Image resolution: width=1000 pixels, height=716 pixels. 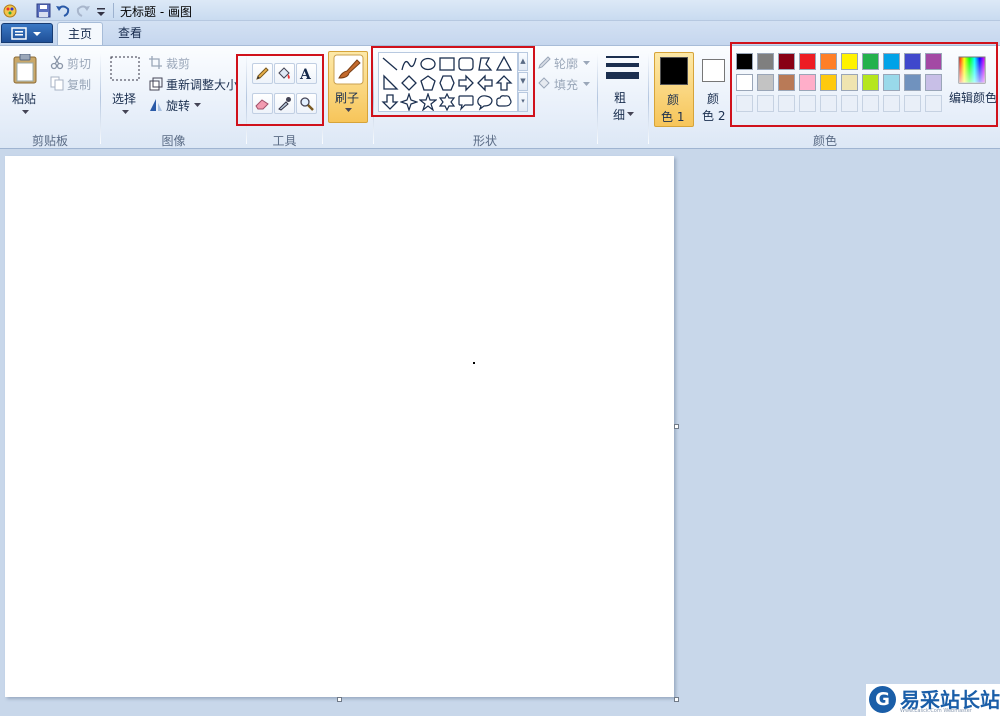 I want to click on line-width-icon, so click(x=622, y=67).